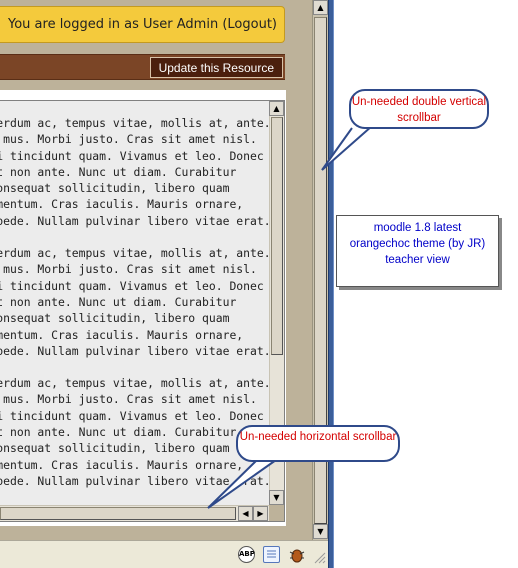 Image resolution: width=518 pixels, height=568 pixels. I want to click on resize-grip-icon, so click(319, 556).